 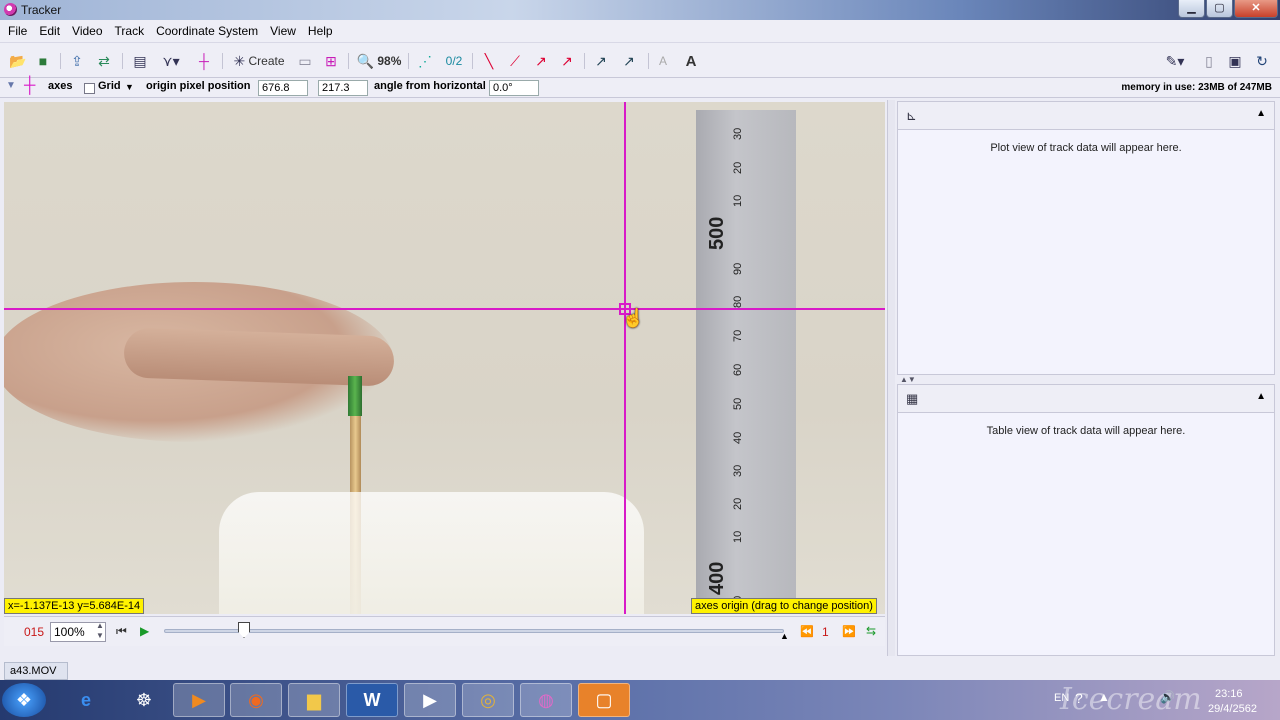 I want to click on maximize-button: ▢, so click(x=1219, y=9).